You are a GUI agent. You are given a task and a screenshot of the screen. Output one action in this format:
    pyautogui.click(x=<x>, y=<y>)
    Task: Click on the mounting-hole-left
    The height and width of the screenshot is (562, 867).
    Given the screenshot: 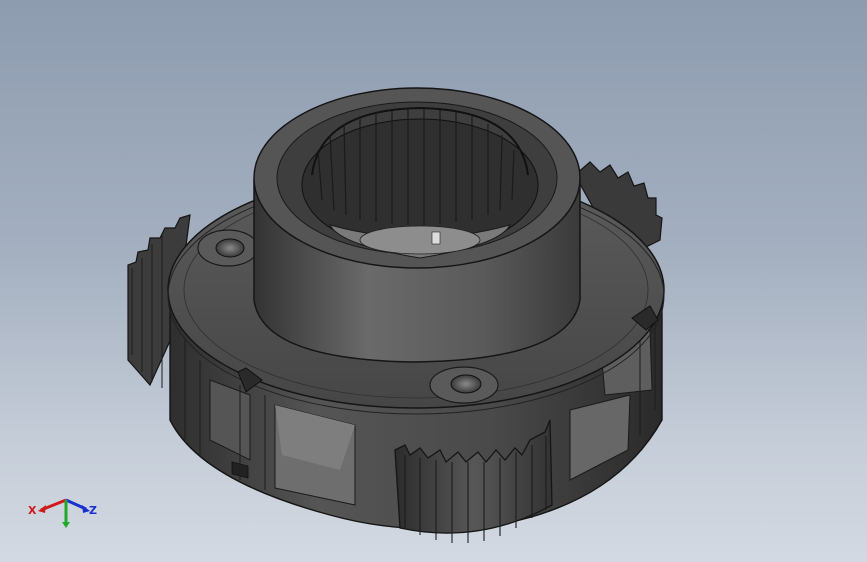 What is the action you would take?
    pyautogui.click(x=228, y=248)
    